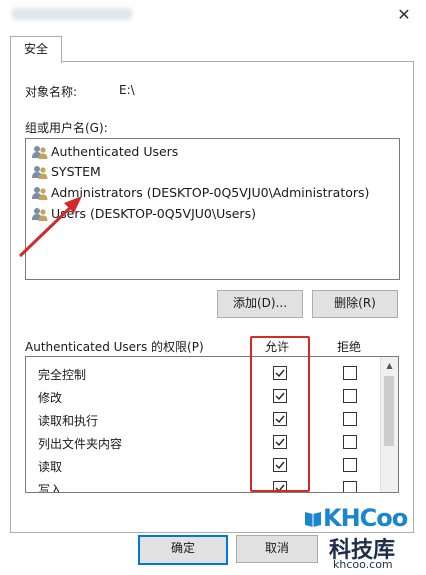 The height and width of the screenshot is (575, 426). I want to click on window-title-blurred, so click(72, 14).